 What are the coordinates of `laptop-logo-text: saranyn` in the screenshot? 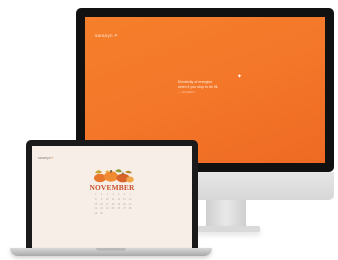 It's located at (44, 158).